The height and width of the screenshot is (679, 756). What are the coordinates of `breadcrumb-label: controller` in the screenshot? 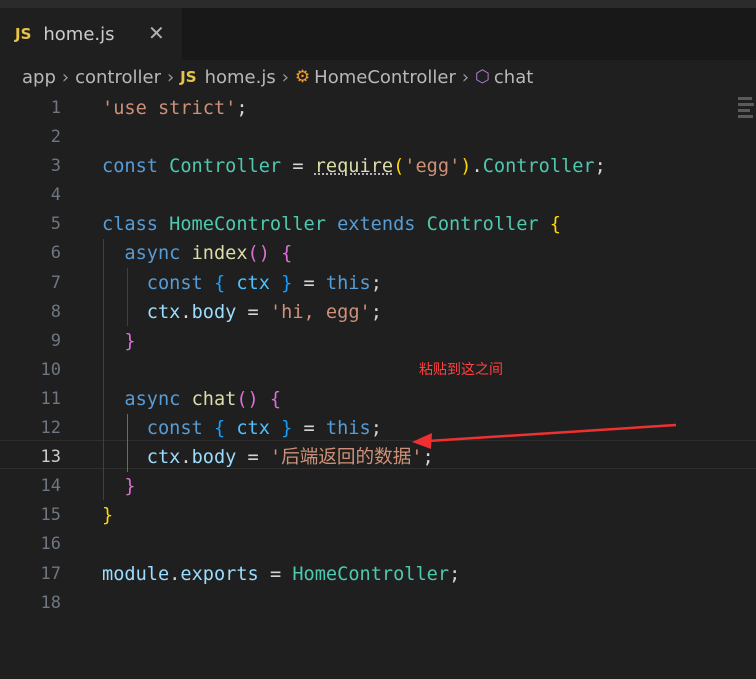 It's located at (118, 77).